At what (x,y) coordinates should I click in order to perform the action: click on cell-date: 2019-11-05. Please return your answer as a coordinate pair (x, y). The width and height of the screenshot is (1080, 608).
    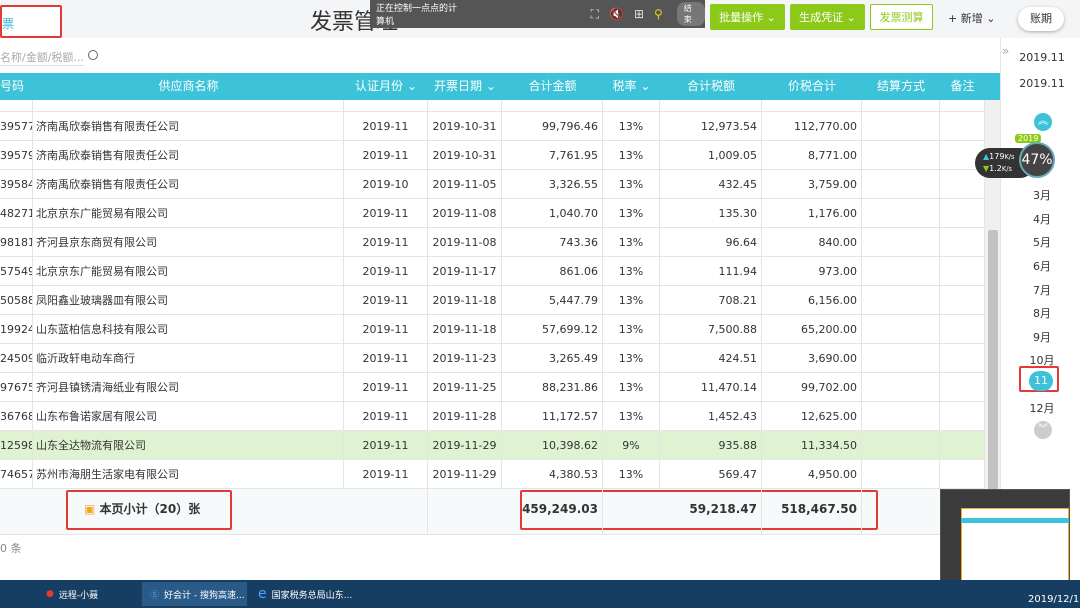
    Looking at the image, I should click on (465, 184).